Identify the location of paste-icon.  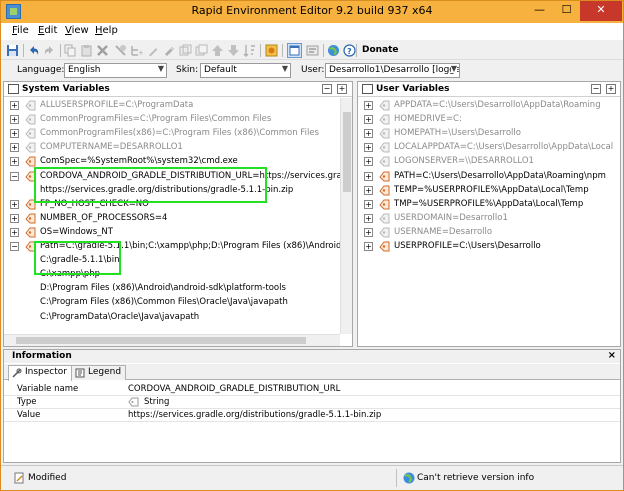
(86, 50).